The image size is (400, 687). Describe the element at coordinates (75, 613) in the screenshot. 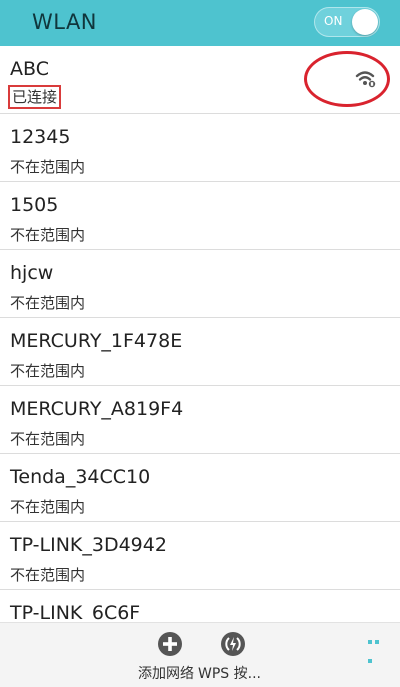

I see `network-ssid: TP-LINK_6C6F` at that location.